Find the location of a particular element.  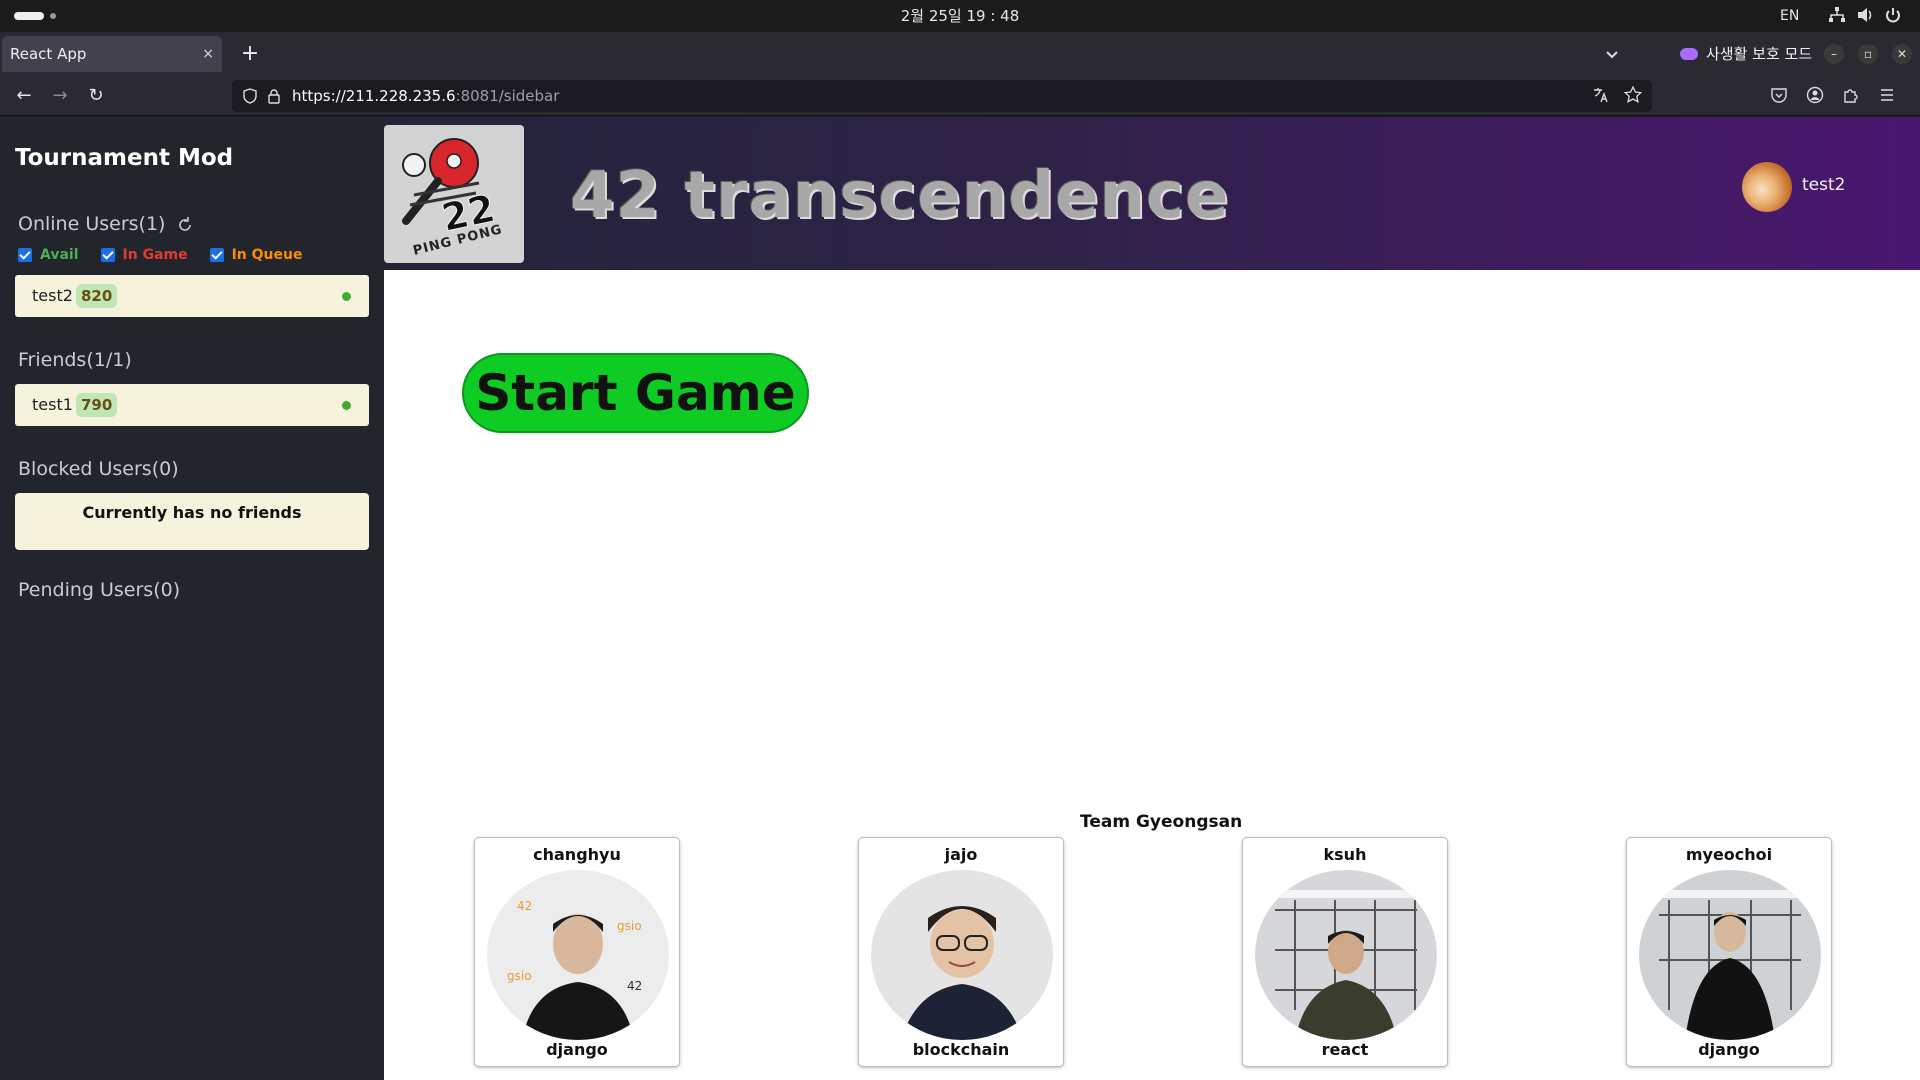

team-member-card: myeochoi django is located at coordinates (1729, 952).